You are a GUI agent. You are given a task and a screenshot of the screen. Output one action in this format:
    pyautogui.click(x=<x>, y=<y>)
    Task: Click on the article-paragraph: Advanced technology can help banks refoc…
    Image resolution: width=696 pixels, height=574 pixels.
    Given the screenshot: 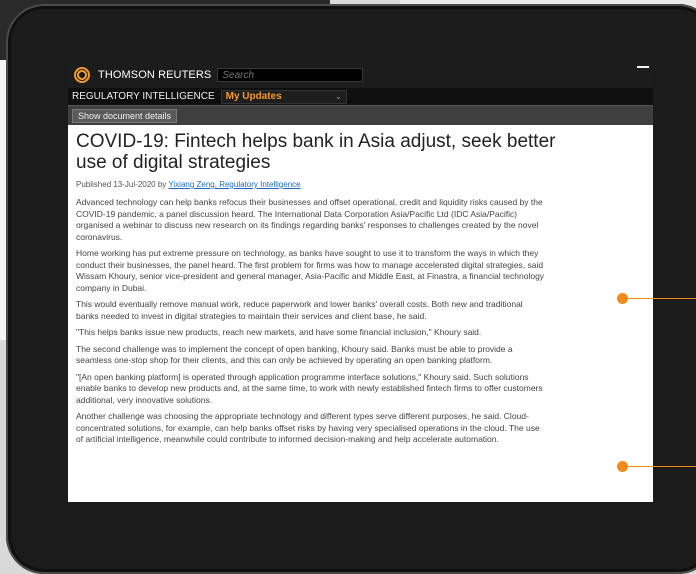 What is the action you would take?
    pyautogui.click(x=309, y=219)
    